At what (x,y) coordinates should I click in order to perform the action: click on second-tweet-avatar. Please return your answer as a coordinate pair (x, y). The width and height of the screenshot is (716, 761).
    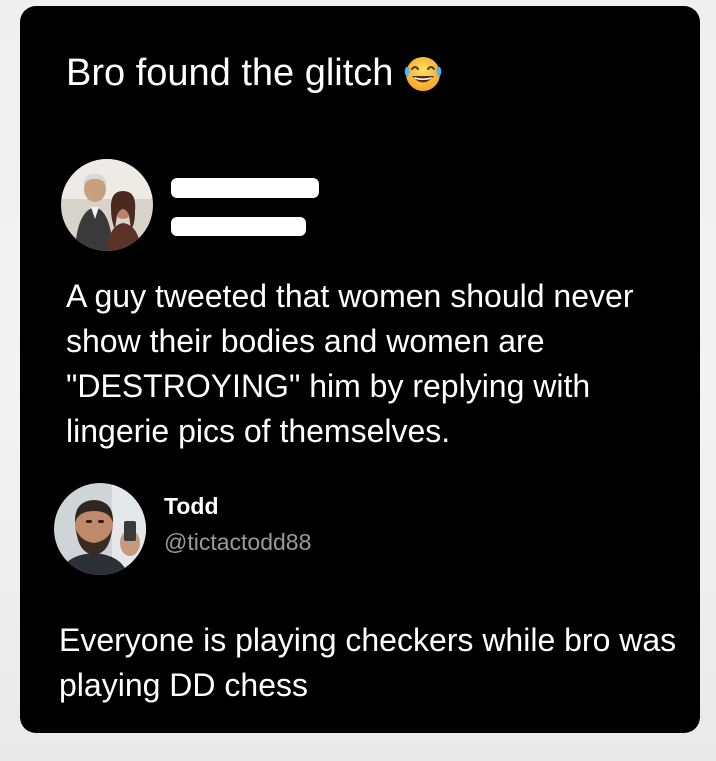
    Looking at the image, I should click on (100, 529).